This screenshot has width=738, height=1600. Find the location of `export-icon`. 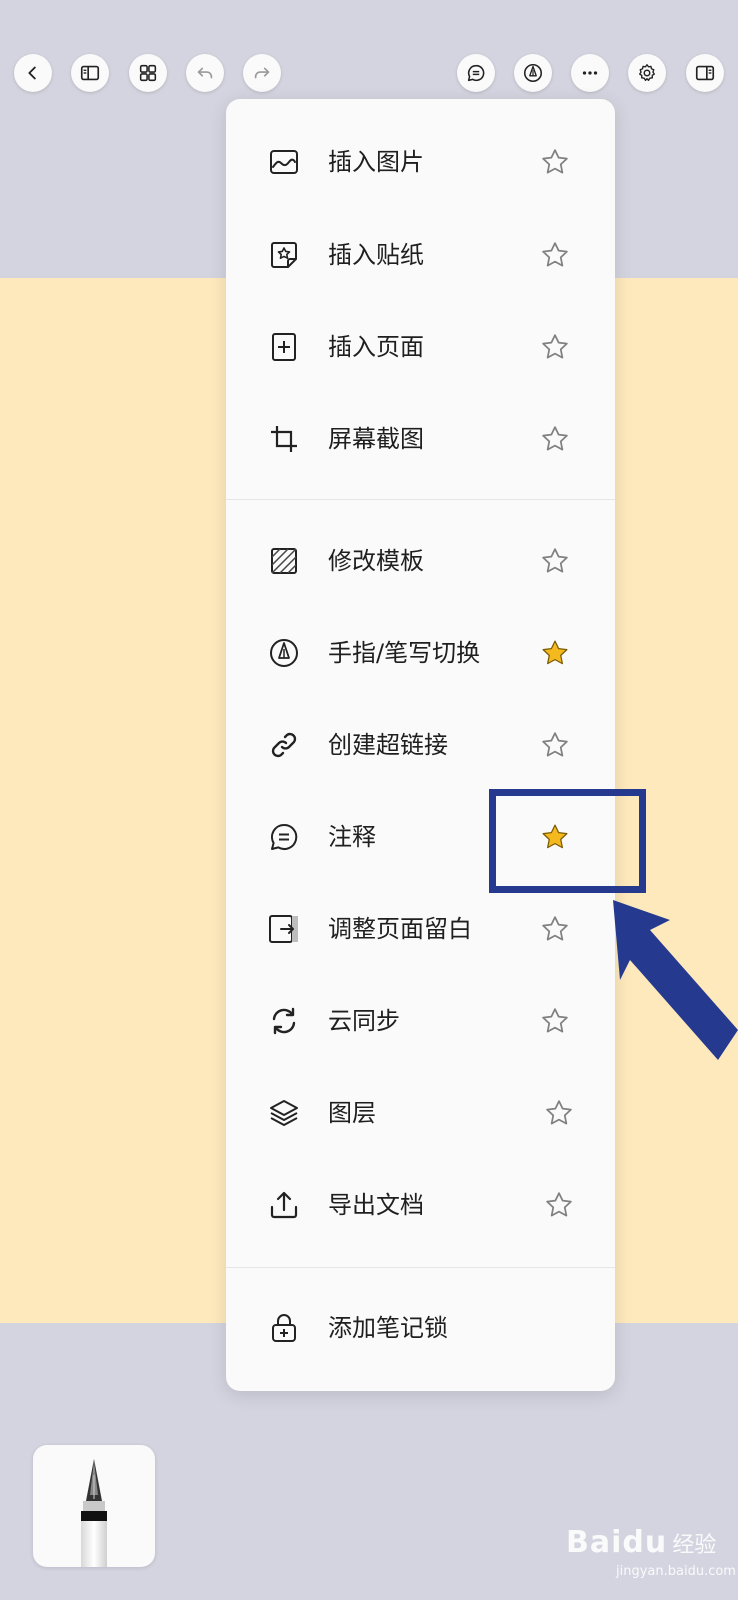

export-icon is located at coordinates (284, 1205).